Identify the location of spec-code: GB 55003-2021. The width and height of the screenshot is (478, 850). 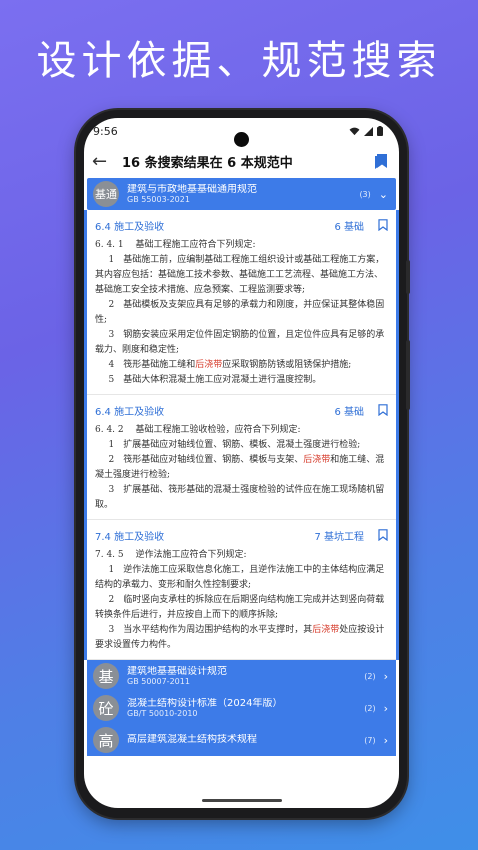
(158, 200).